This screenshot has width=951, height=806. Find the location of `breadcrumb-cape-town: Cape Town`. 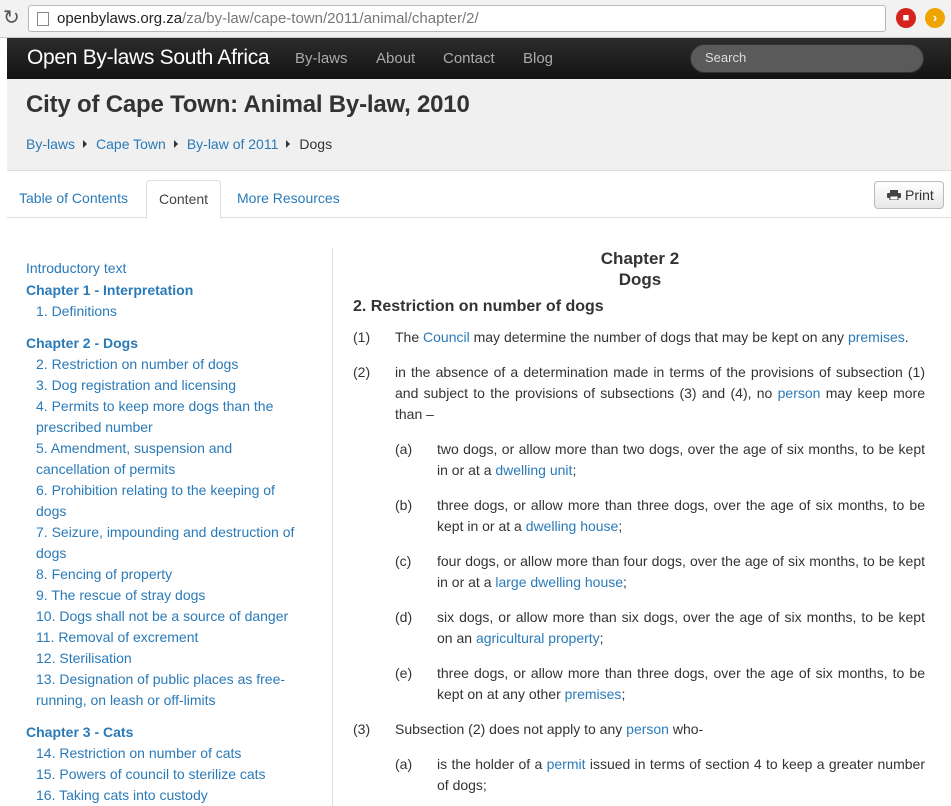

breadcrumb-cape-town: Cape Town is located at coordinates (131, 144).